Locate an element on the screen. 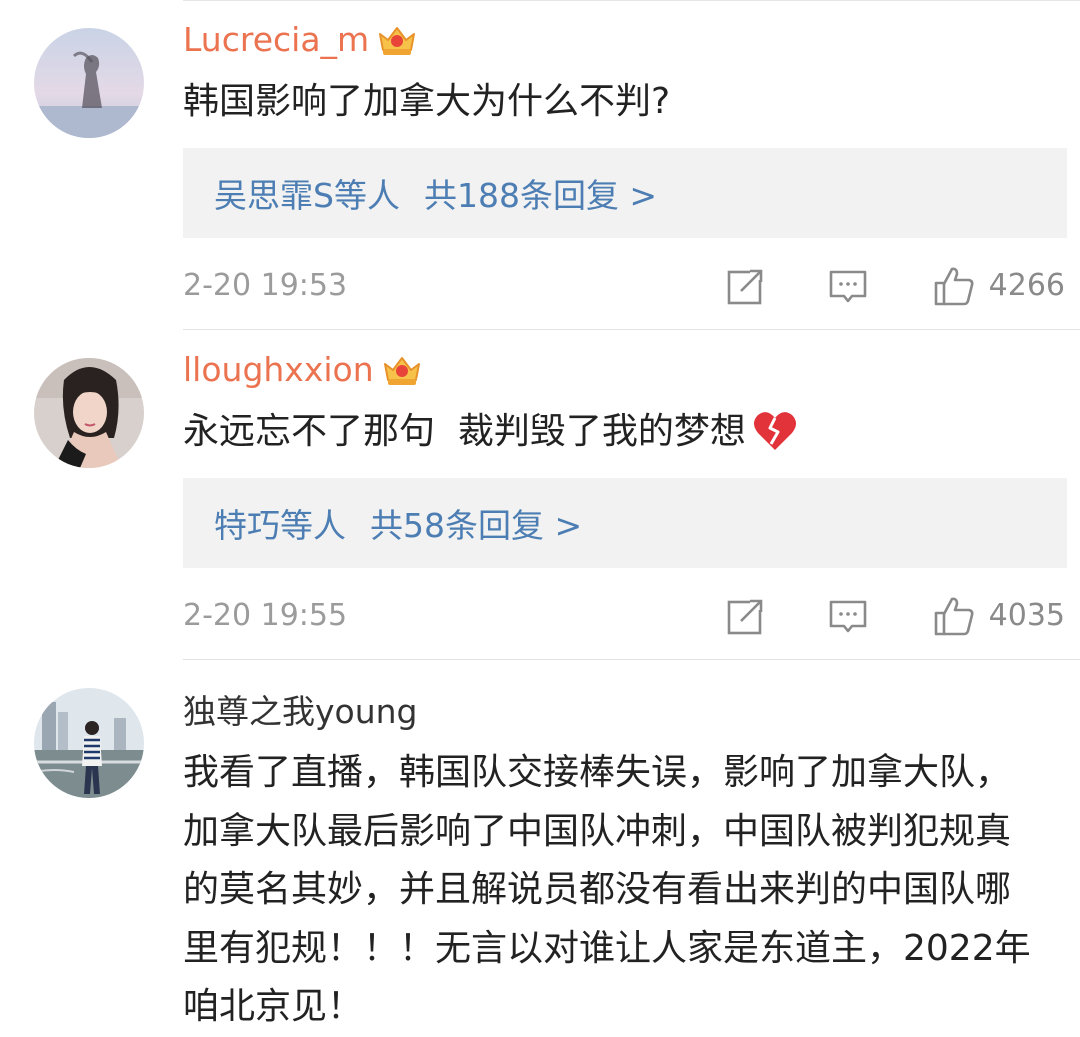 The height and width of the screenshot is (1037, 1080). comment-time: 2-20 19:53 is located at coordinates (265, 285).